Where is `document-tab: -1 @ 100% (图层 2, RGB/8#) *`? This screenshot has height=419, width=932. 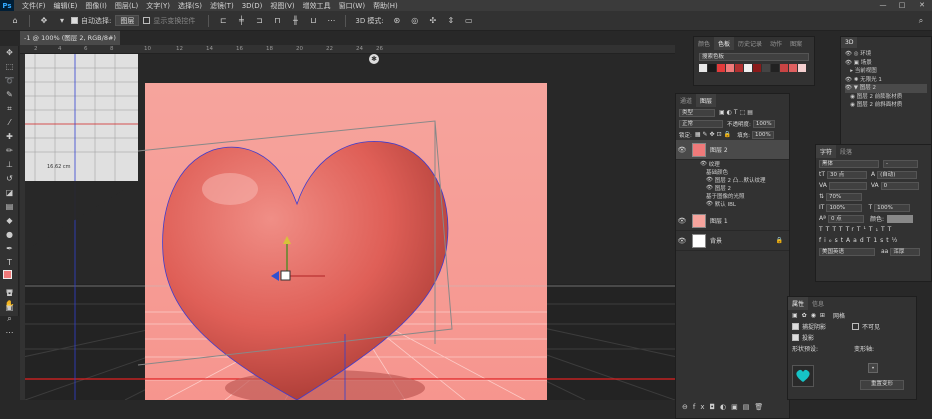 document-tab: -1 @ 100% (图层 2, RGB/8#) * is located at coordinates (70, 43).